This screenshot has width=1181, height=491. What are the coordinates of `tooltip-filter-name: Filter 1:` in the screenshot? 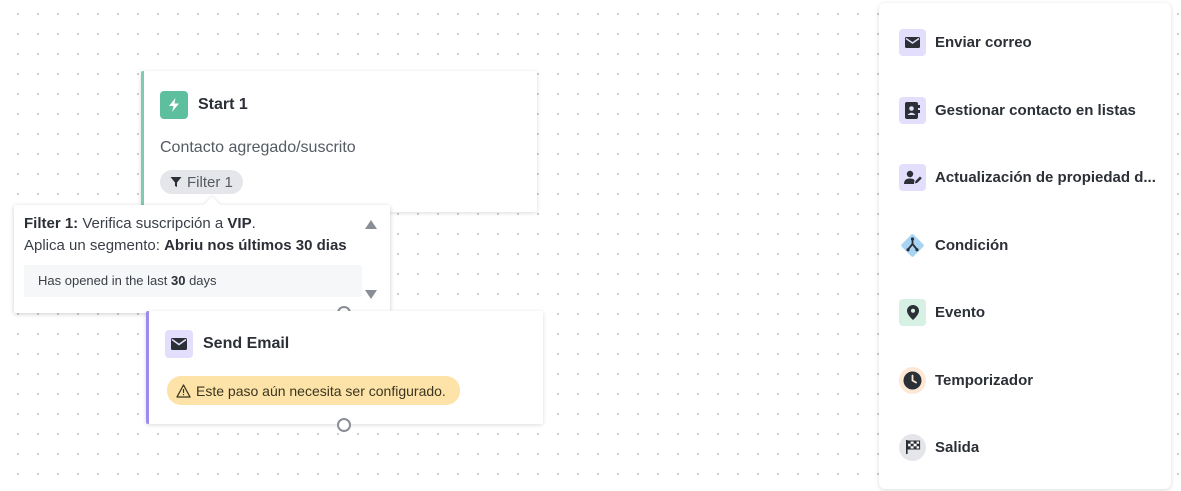 It's located at (51, 223).